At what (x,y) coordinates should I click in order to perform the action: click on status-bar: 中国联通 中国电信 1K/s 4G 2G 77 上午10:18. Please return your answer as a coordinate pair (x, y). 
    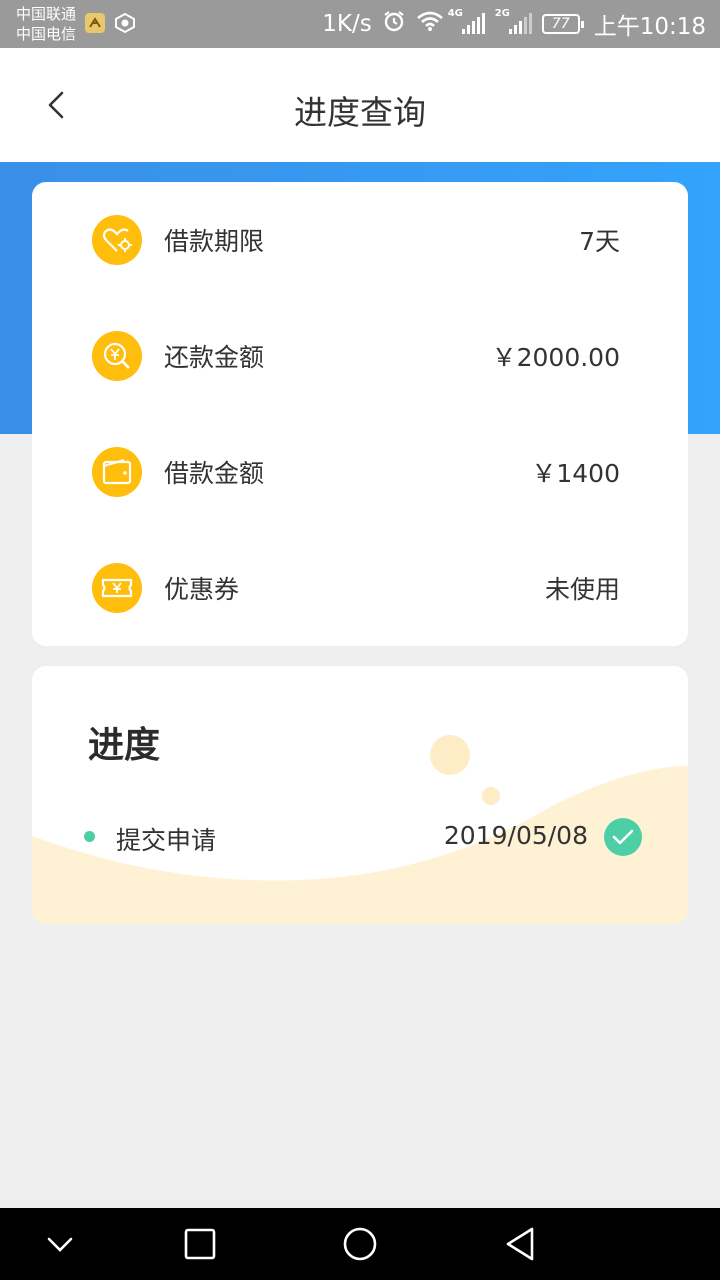
    Looking at the image, I should click on (360, 24).